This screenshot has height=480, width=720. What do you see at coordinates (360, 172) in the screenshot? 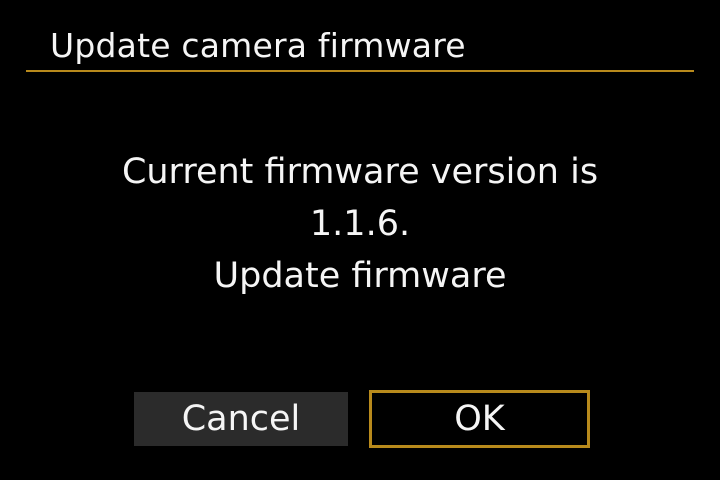
I see `message-line-current-version: Current firmware version is` at bounding box center [360, 172].